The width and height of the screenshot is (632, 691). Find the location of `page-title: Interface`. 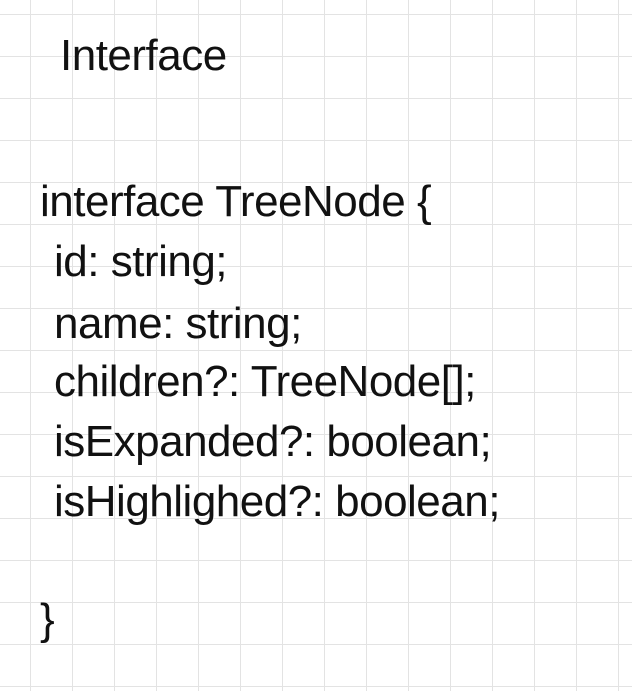

page-title: Interface is located at coordinates (143, 55).